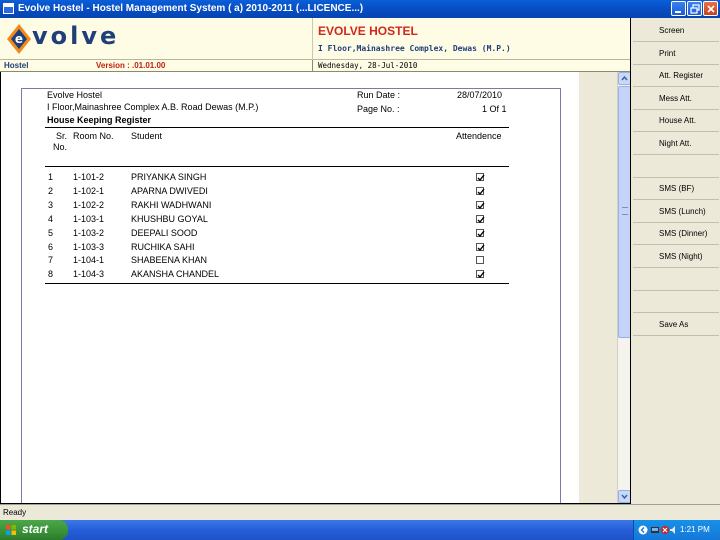 Image resolution: width=720 pixels, height=540 pixels. I want to click on sidebar-item-sms-dinner: SMS (Dinner), so click(676, 234).